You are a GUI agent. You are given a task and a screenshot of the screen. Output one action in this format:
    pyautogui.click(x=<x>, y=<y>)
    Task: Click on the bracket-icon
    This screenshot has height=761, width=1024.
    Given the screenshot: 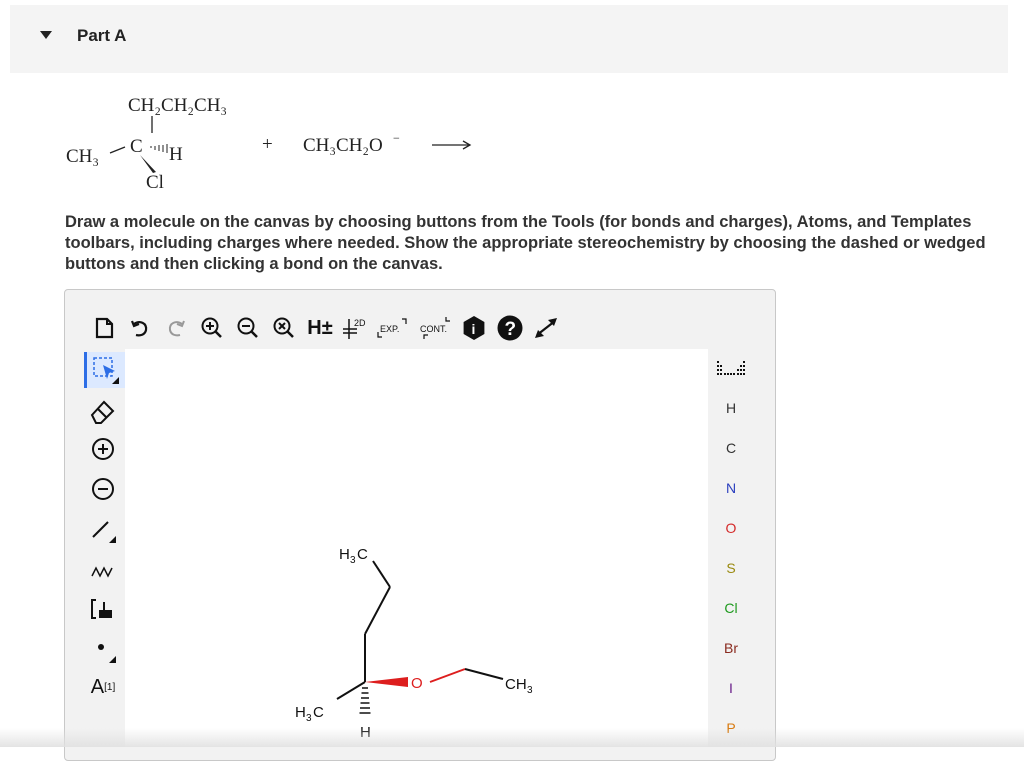 What is the action you would take?
    pyautogui.click(x=101, y=609)
    